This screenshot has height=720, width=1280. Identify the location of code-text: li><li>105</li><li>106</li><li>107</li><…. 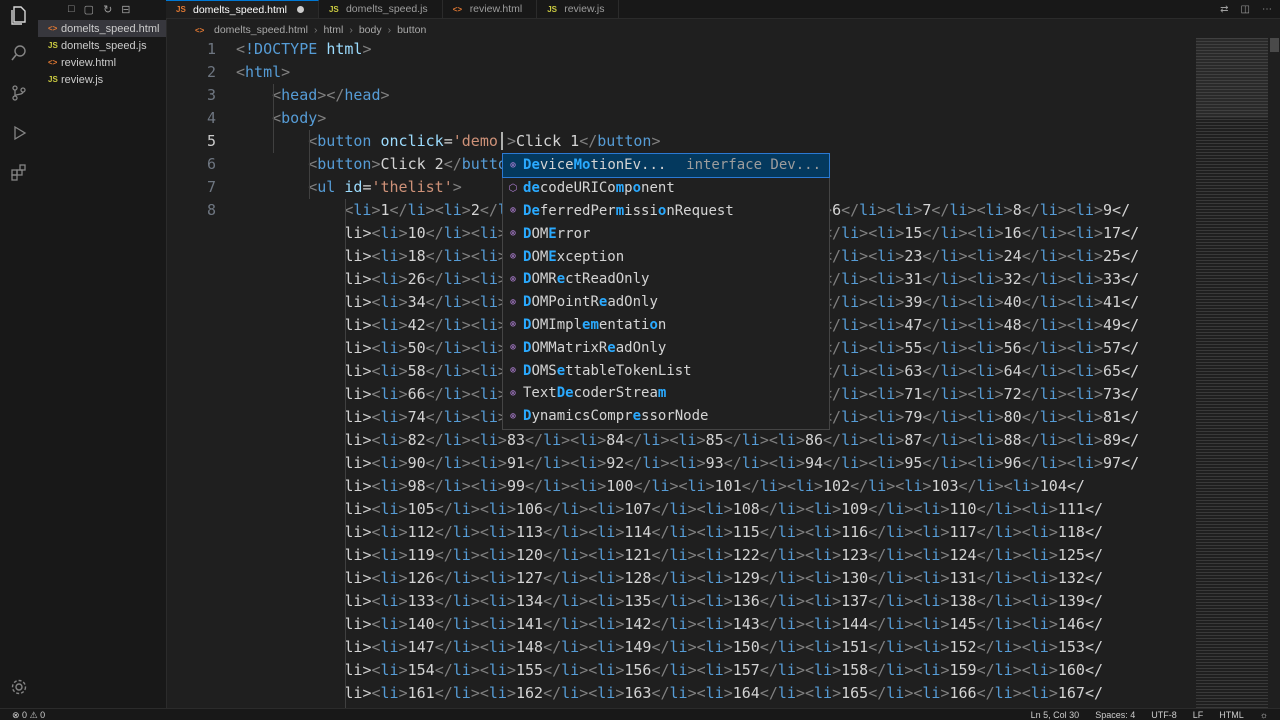
(669, 509).